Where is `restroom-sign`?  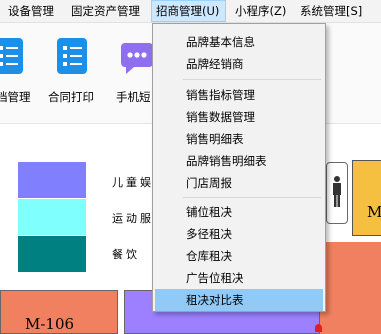
restroom-sign is located at coordinates (337, 193).